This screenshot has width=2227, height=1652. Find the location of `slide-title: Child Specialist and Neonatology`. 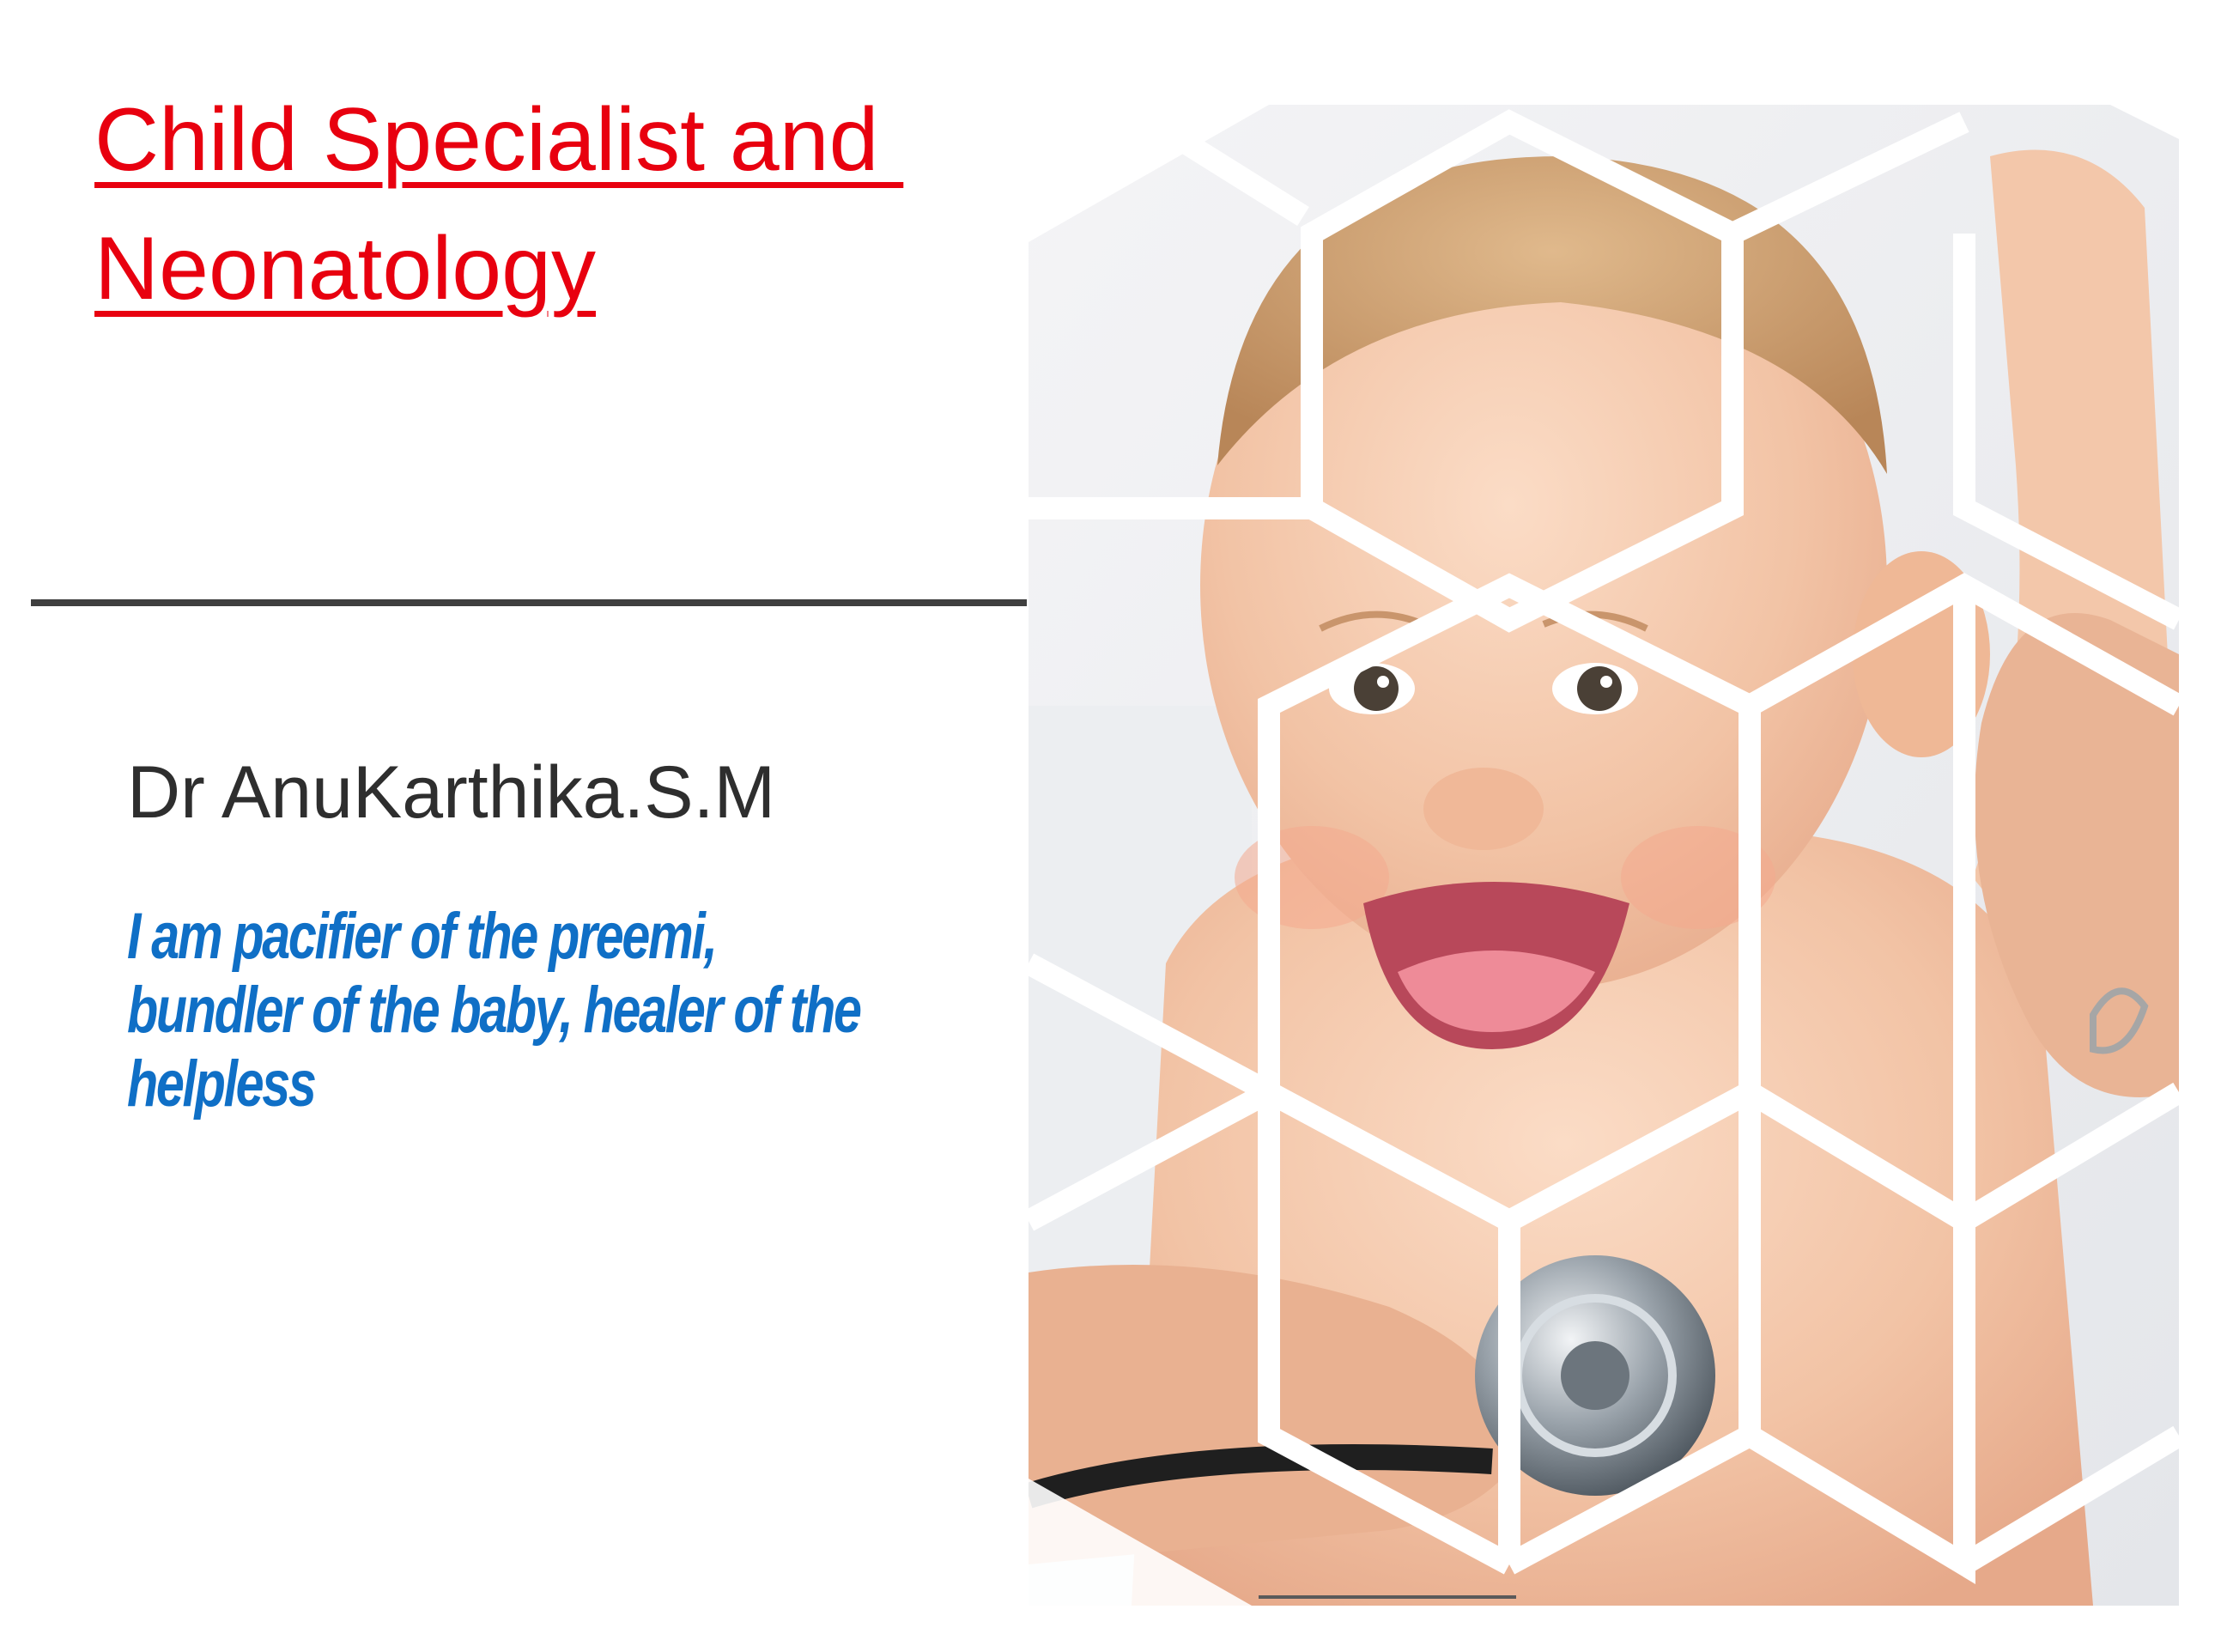

slide-title: Child Specialist and Neonatology is located at coordinates (545, 204).